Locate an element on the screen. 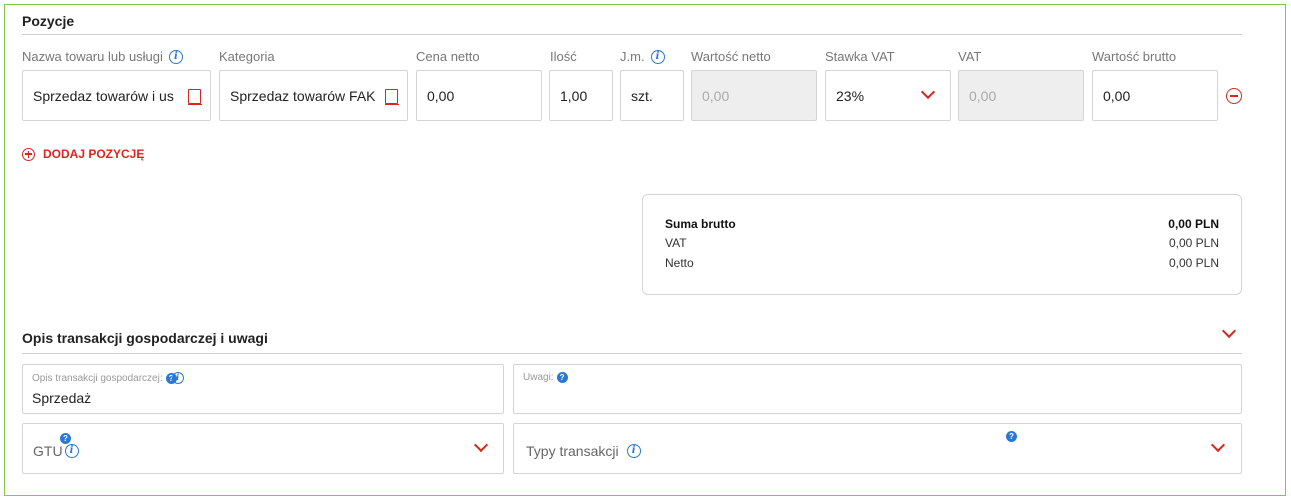  col-net-price-label: Cena netto is located at coordinates (448, 56).